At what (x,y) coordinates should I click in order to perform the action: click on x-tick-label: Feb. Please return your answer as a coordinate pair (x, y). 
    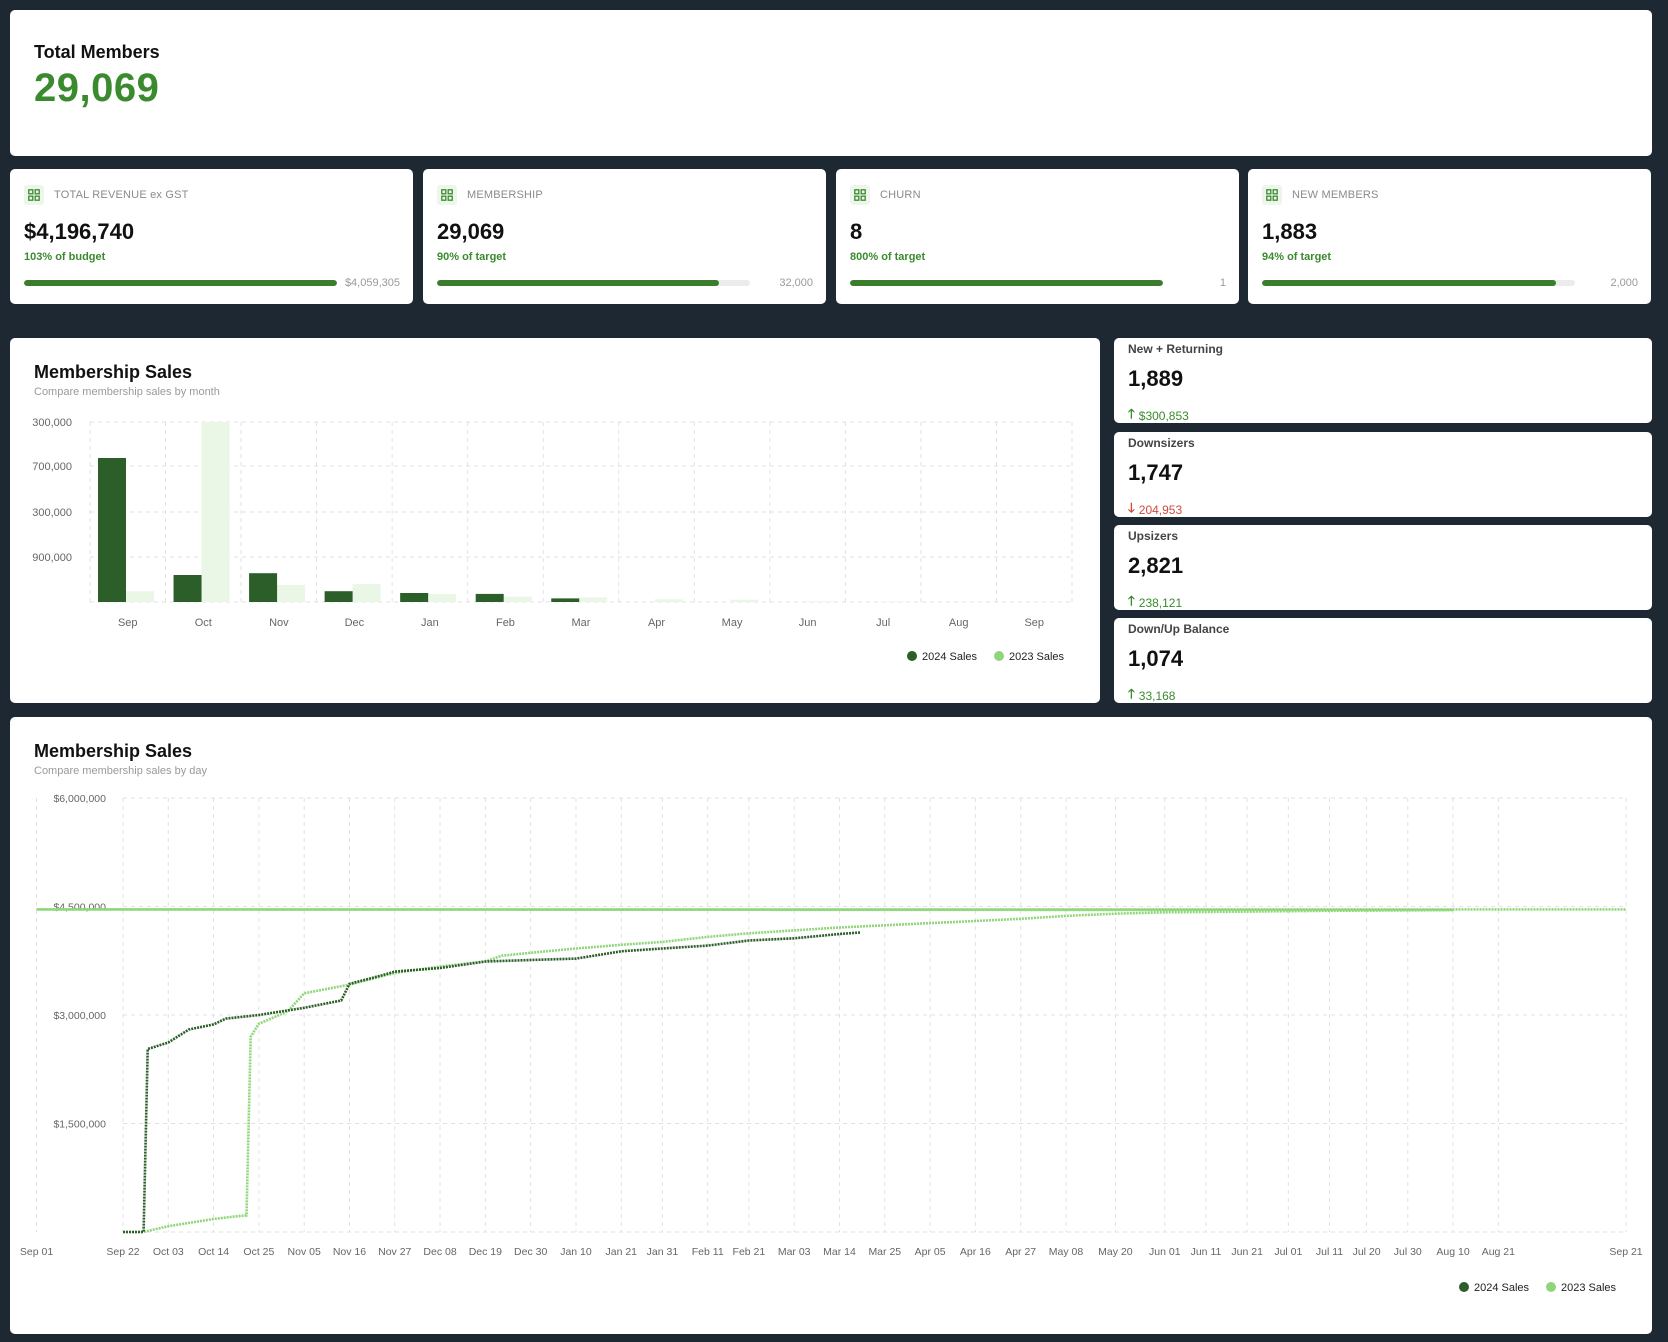
    Looking at the image, I should click on (505, 623).